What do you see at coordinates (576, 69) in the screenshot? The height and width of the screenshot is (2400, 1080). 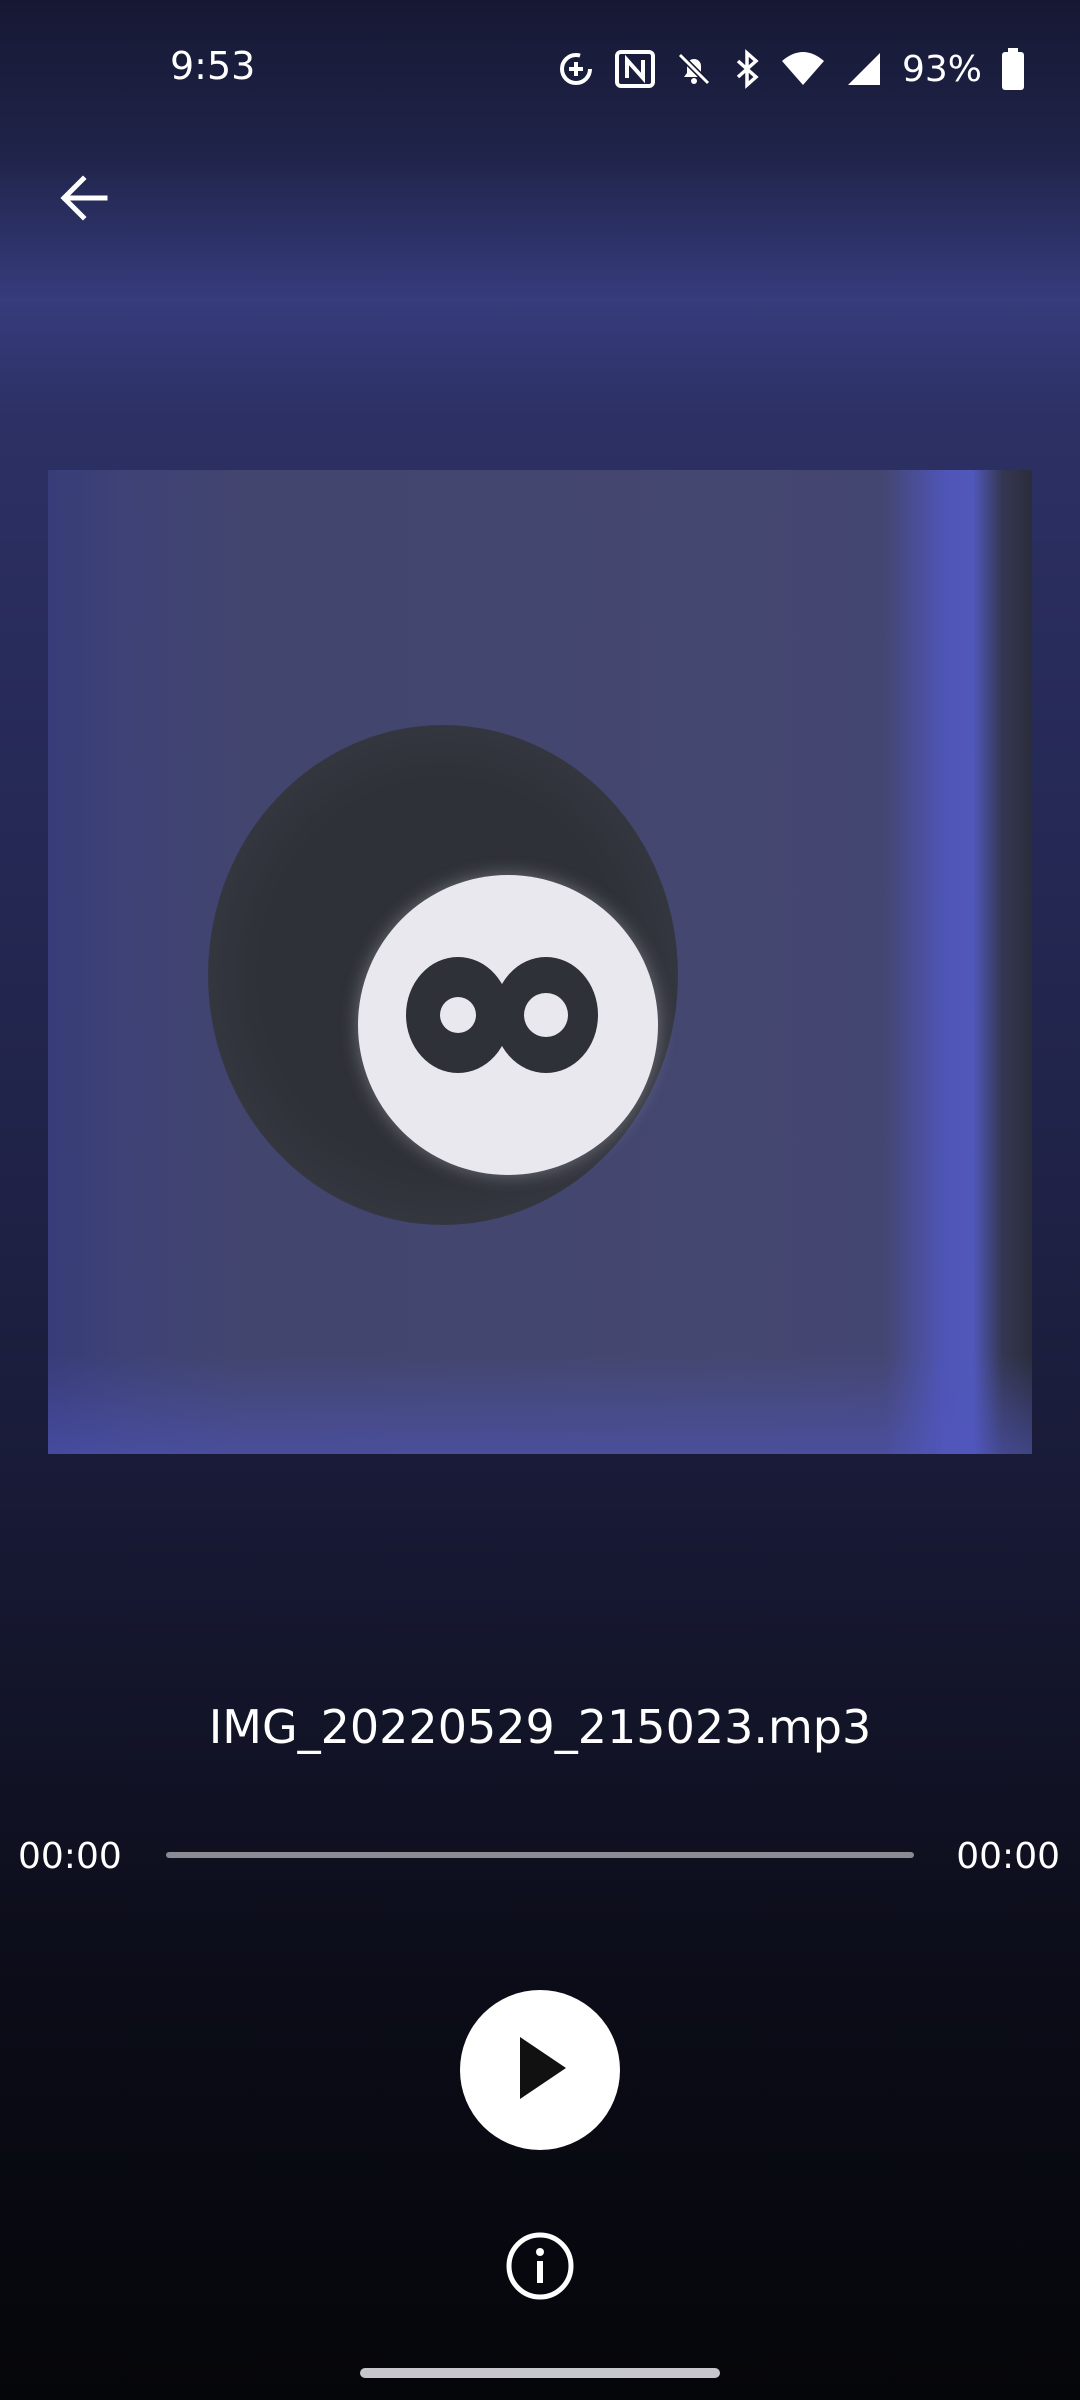 I see `data-saver-icon` at bounding box center [576, 69].